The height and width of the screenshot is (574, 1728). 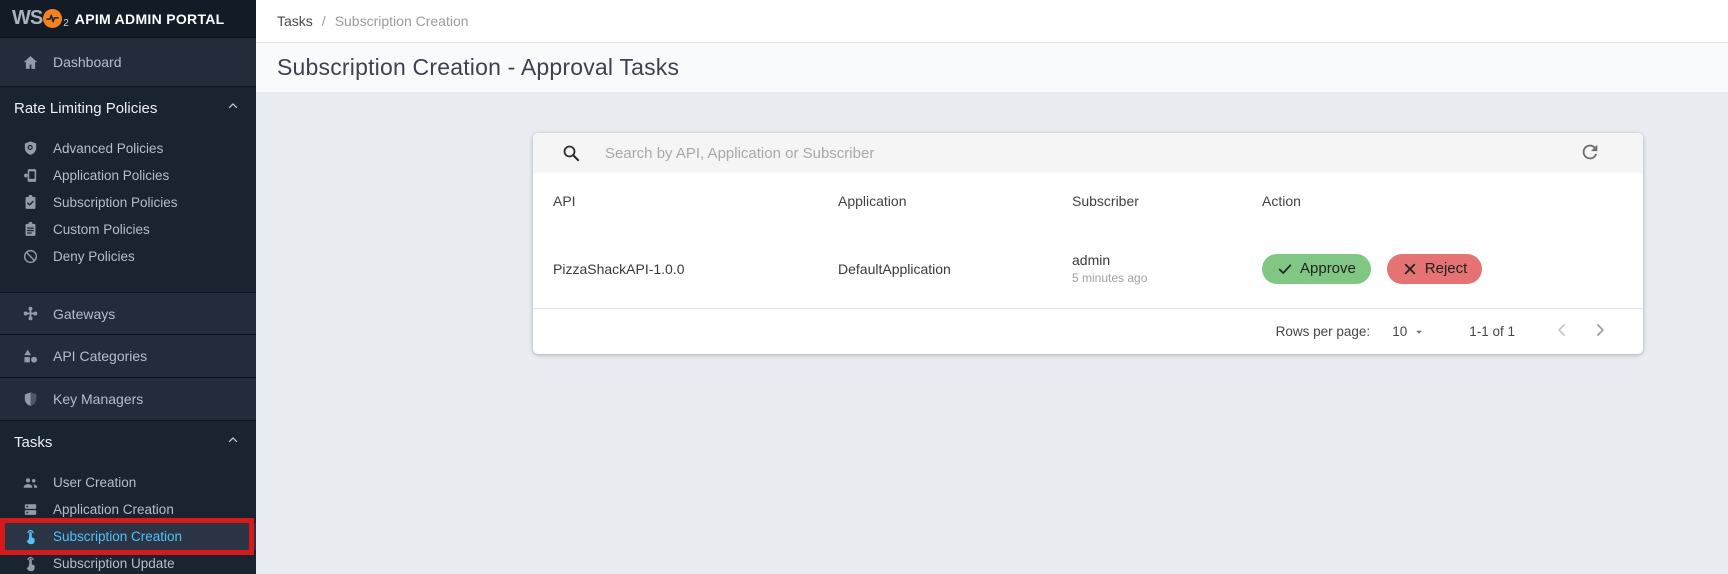 I want to click on pagination-range: 1-1 of 1, so click(x=1492, y=331).